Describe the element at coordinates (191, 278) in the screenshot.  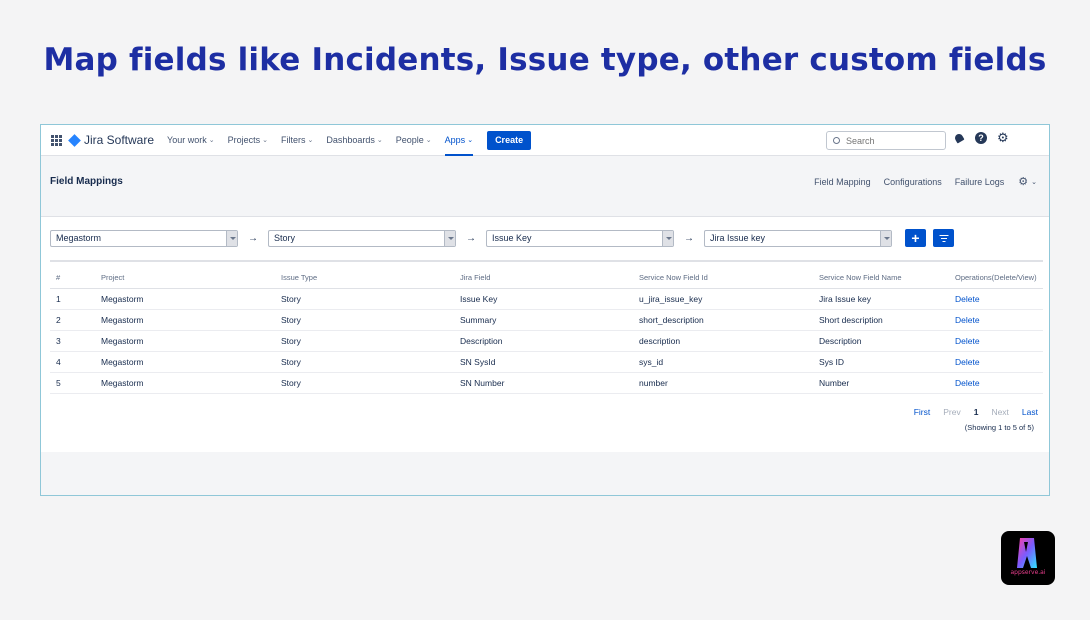
I see `col-project: Project` at that location.